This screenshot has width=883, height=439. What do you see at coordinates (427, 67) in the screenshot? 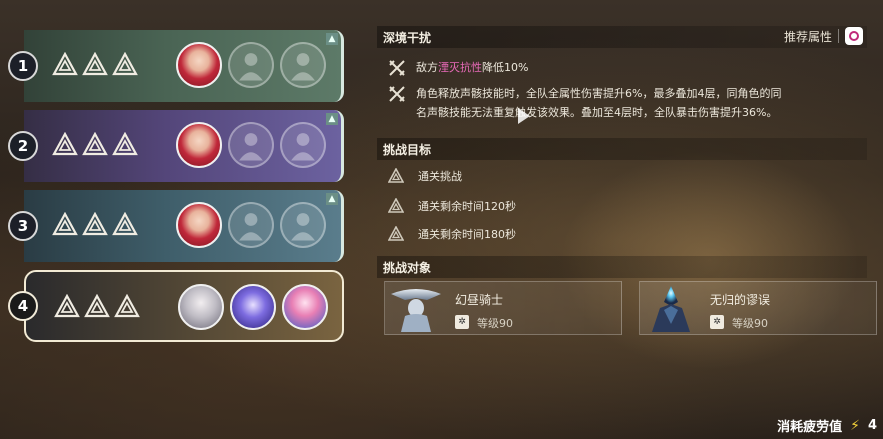
I see `effect-1-prefix: 敌方` at bounding box center [427, 67].